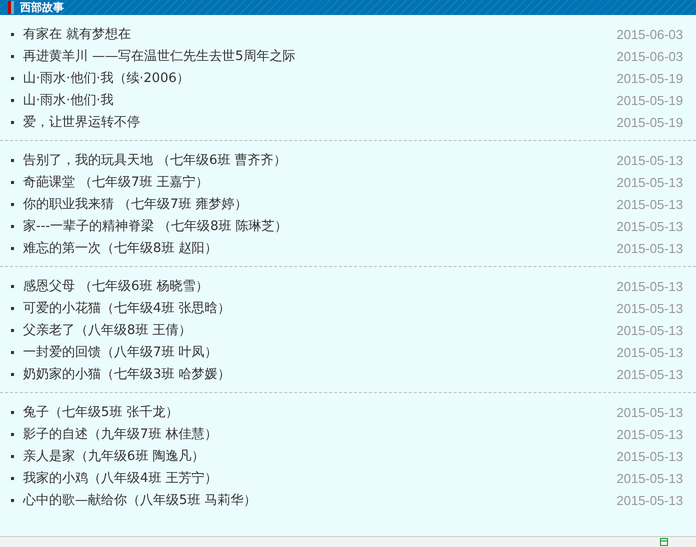 The width and height of the screenshot is (696, 547). Describe the element at coordinates (319, 34) in the screenshot. I see `article-link: 有家在 就有梦想在` at that location.